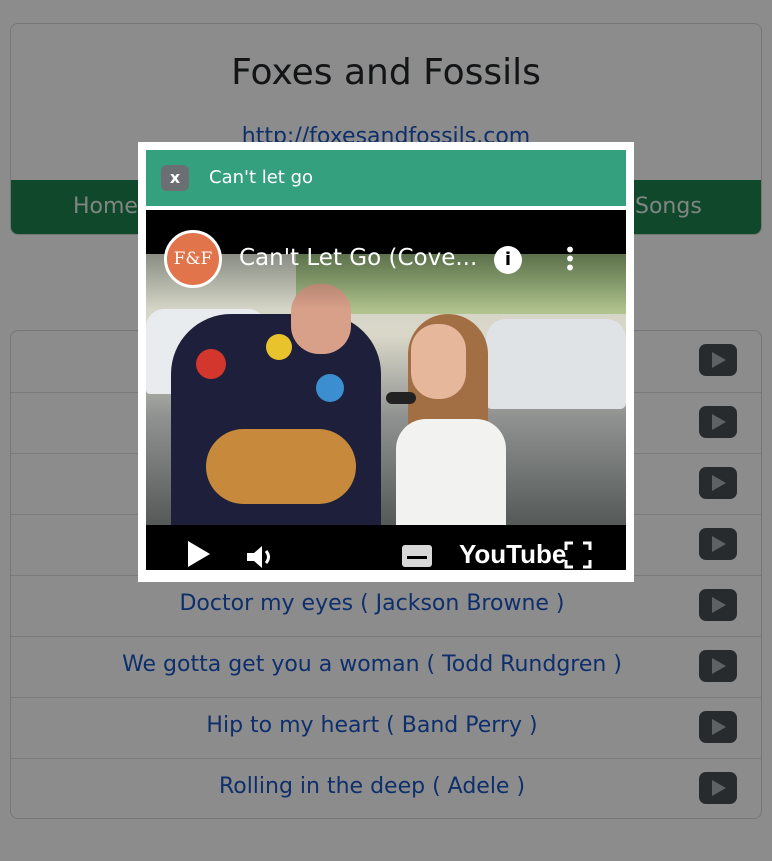  Describe the element at coordinates (175, 178) in the screenshot. I see `close-button: x` at that location.